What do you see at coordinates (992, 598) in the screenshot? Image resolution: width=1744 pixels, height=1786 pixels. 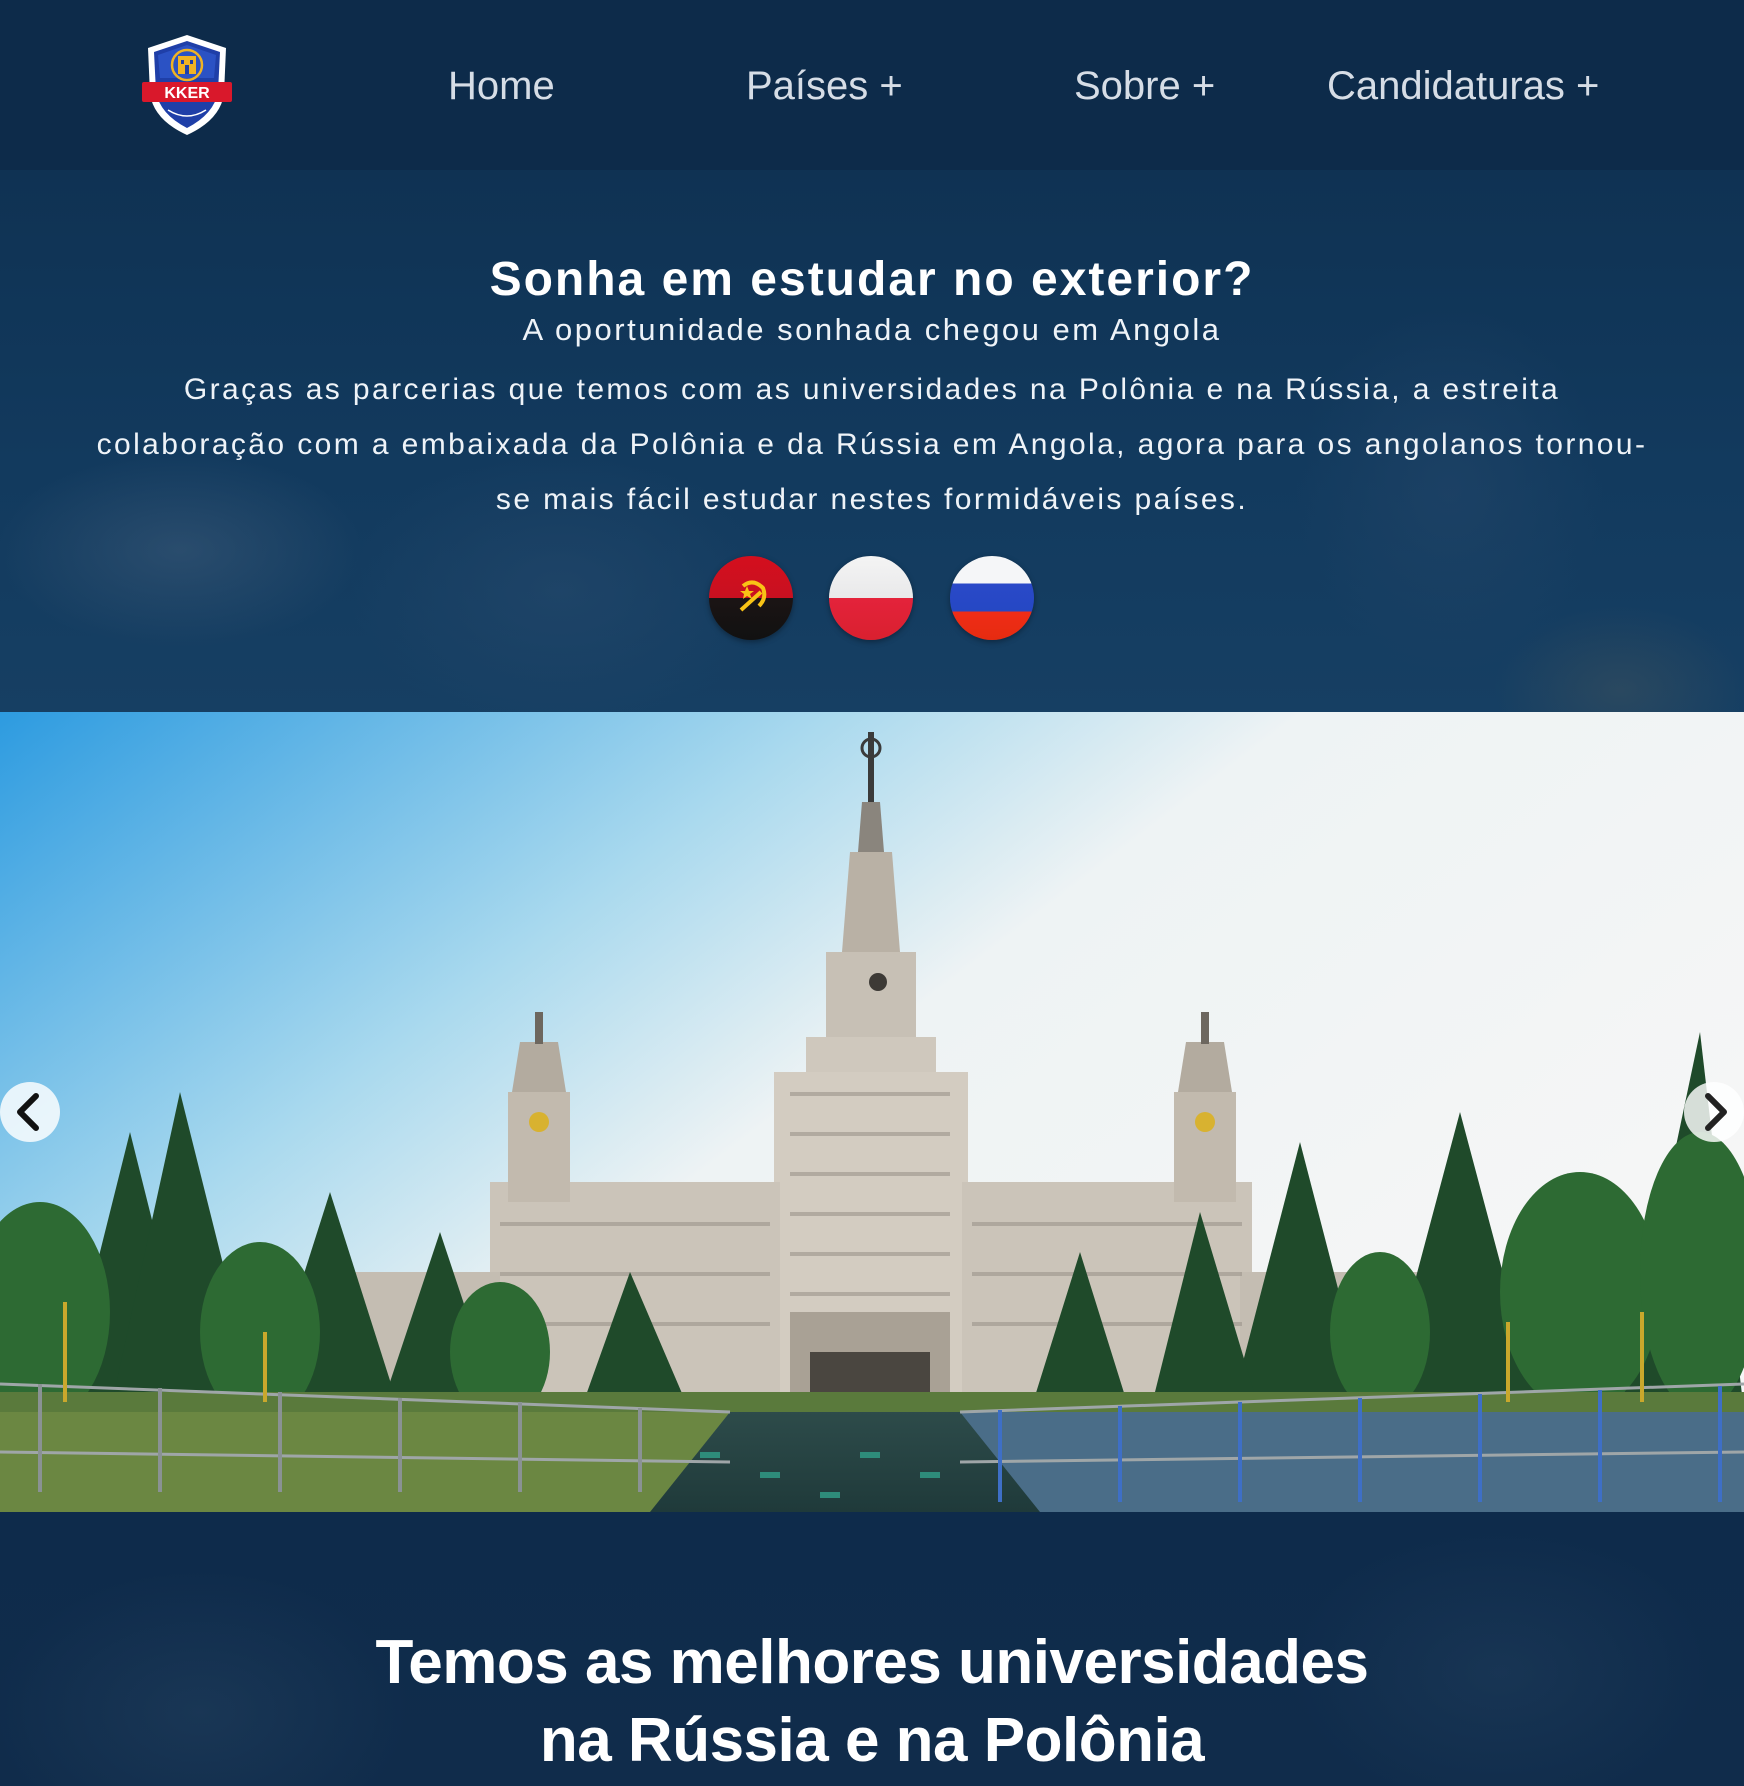 I see `russia-flag-icon` at bounding box center [992, 598].